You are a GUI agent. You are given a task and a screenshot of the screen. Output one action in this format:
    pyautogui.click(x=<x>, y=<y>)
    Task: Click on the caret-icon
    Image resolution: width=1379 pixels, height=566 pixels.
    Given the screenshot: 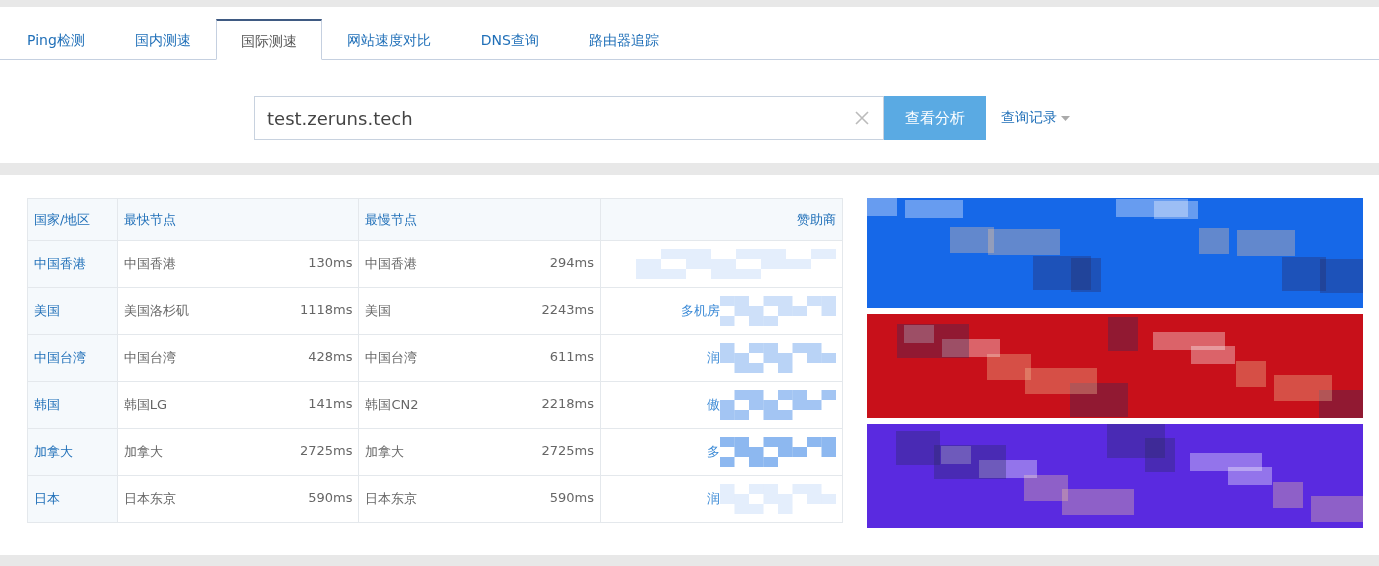 What is the action you would take?
    pyautogui.click(x=1065, y=118)
    